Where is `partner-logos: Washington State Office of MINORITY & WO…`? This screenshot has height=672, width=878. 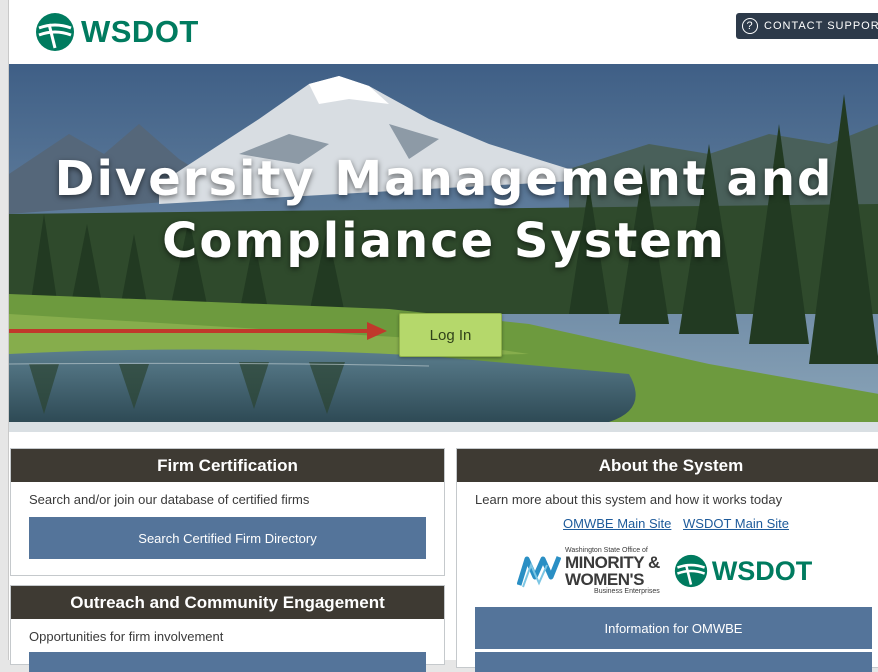 partner-logos: Washington State Office of MINORITY & WO… is located at coordinates (664, 571).